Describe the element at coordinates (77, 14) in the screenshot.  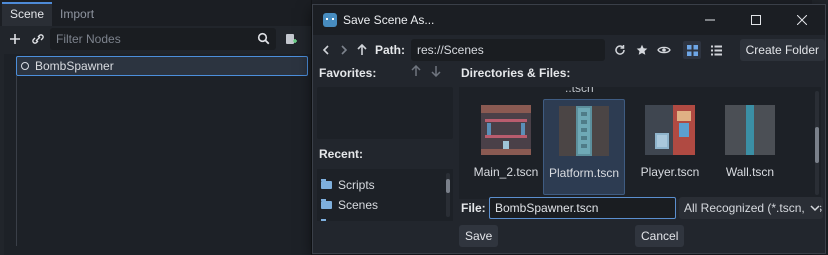
I see `tab-import: Import` at that location.